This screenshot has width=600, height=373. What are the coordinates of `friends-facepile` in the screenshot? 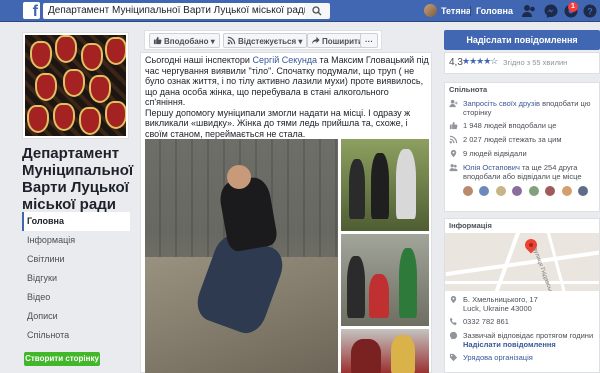 It's located at (522, 190).